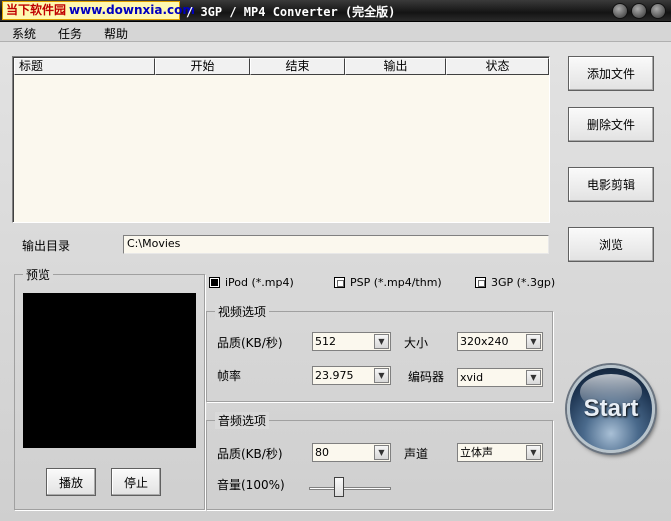 The image size is (671, 521). What do you see at coordinates (242, 311) in the screenshot?
I see `video-options-title: 视频选项` at bounding box center [242, 311].